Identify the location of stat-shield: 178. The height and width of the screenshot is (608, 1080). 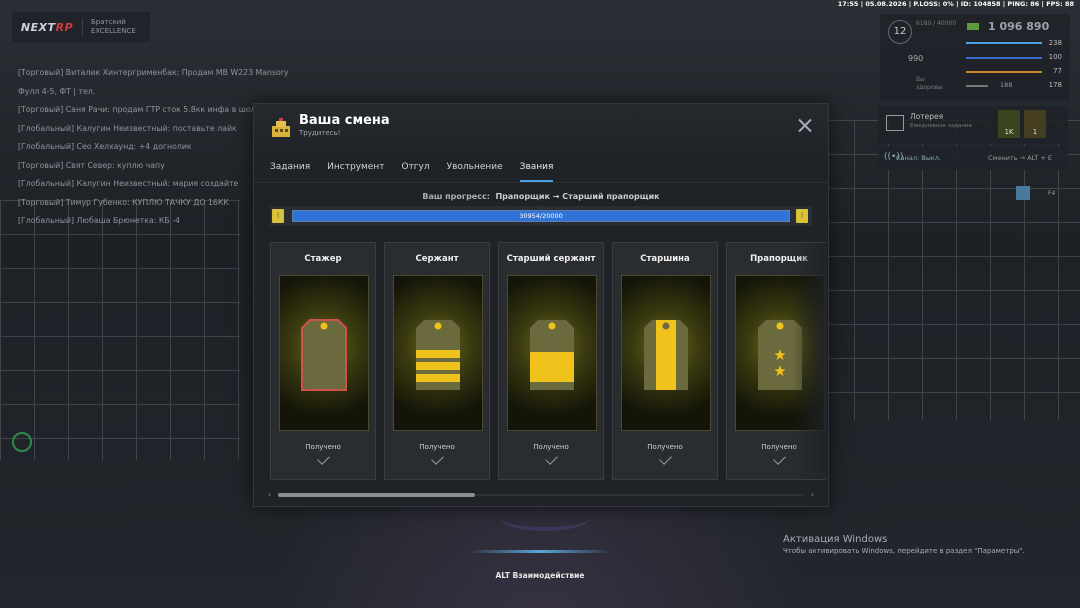
(1055, 85).